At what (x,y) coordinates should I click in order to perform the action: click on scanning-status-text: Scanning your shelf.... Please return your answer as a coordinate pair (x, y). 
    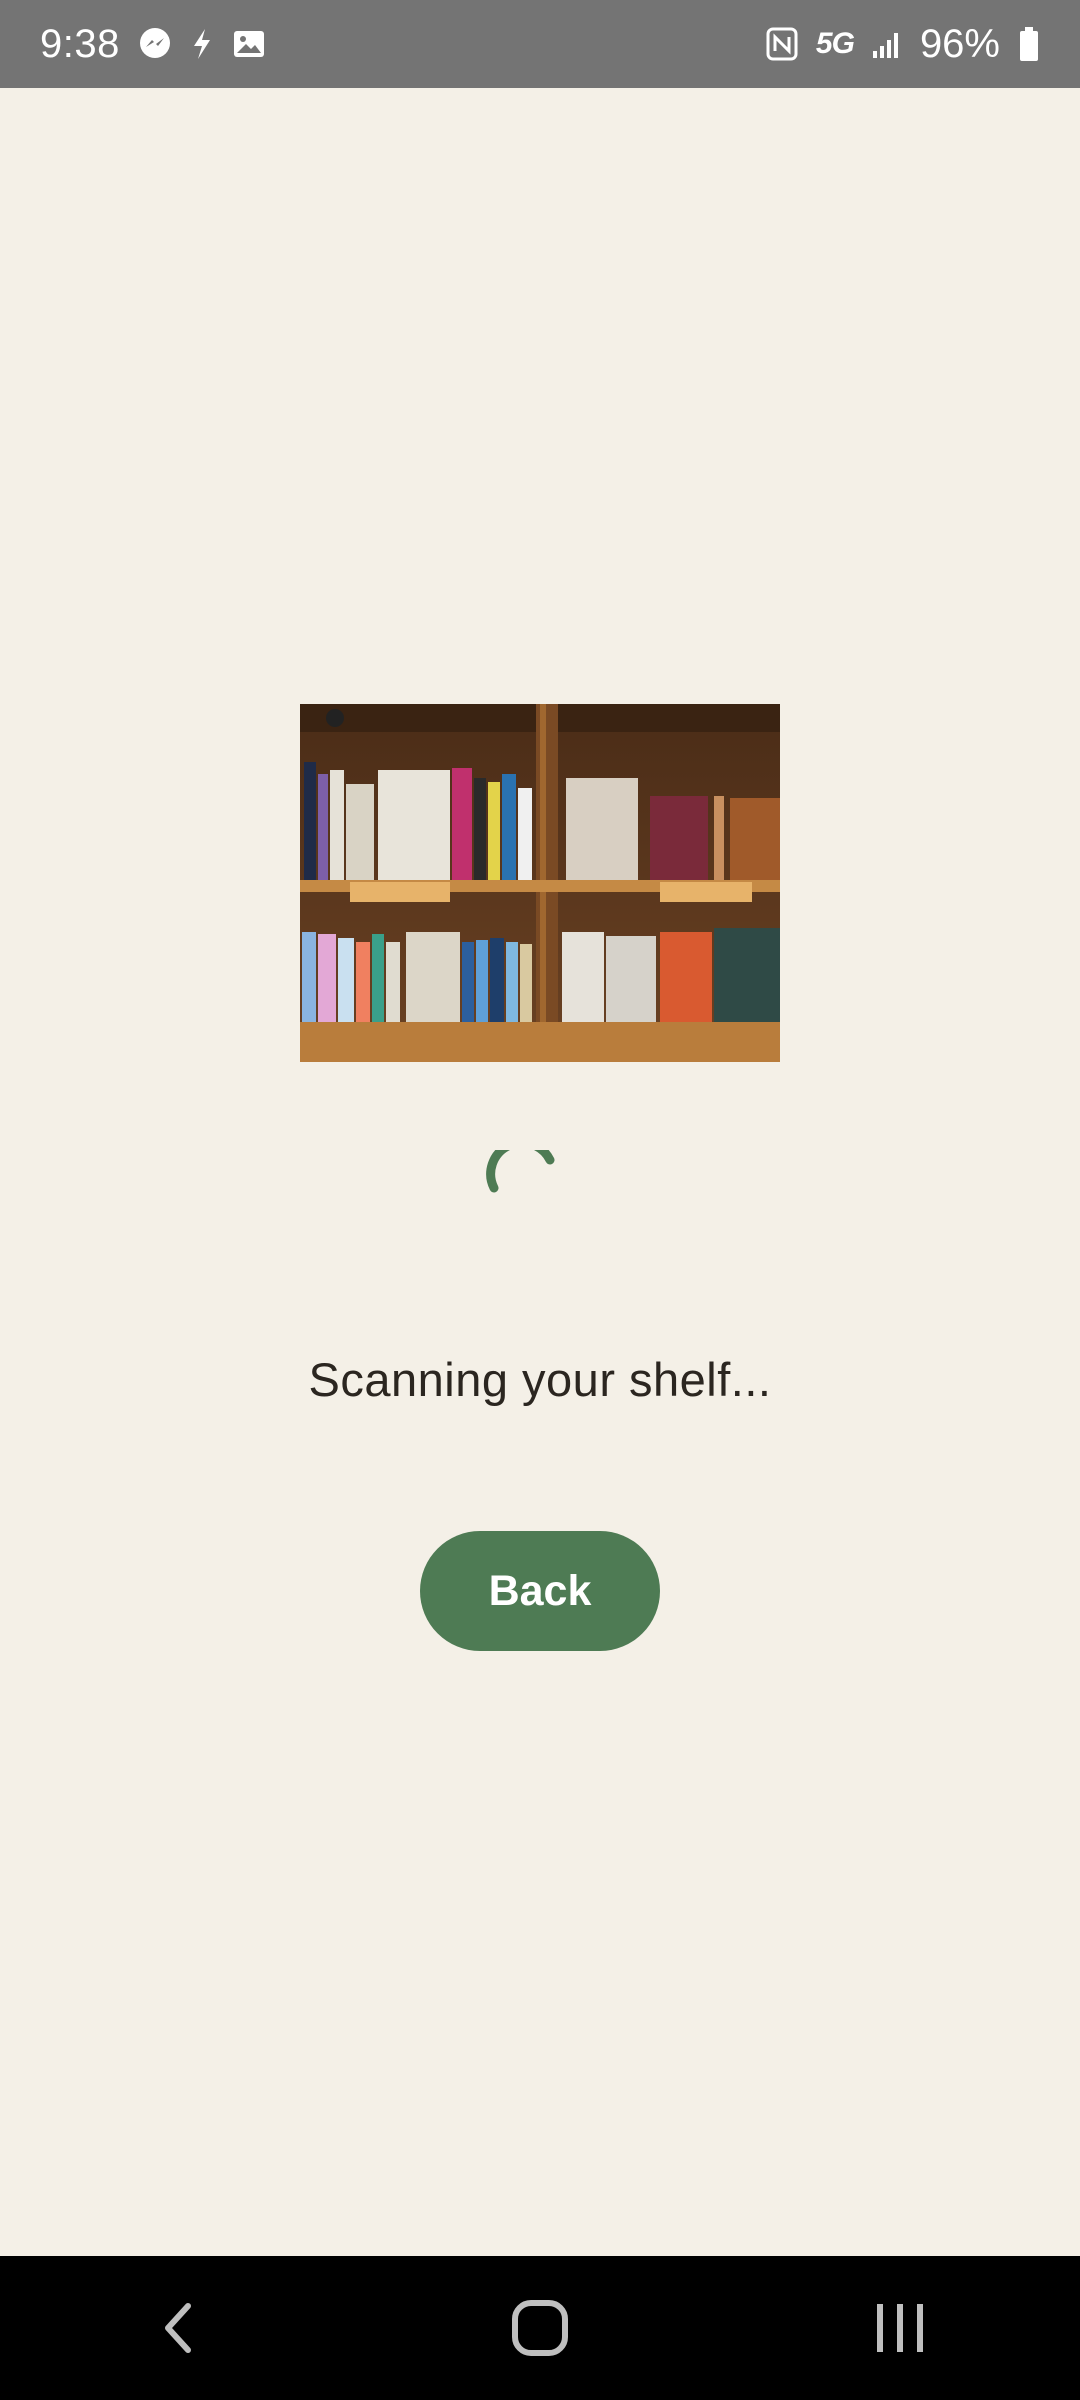
    Looking at the image, I should click on (540, 1379).